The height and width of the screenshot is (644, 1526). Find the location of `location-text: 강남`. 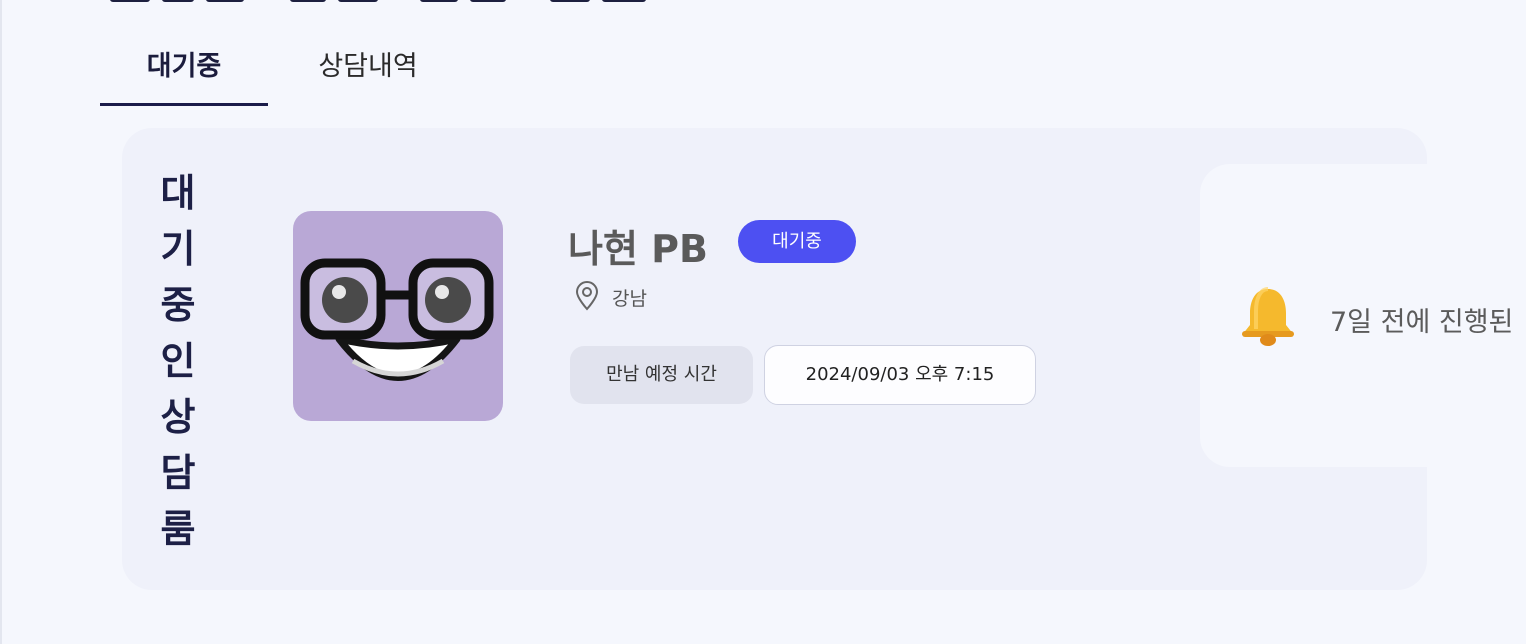

location-text: 강남 is located at coordinates (629, 299).